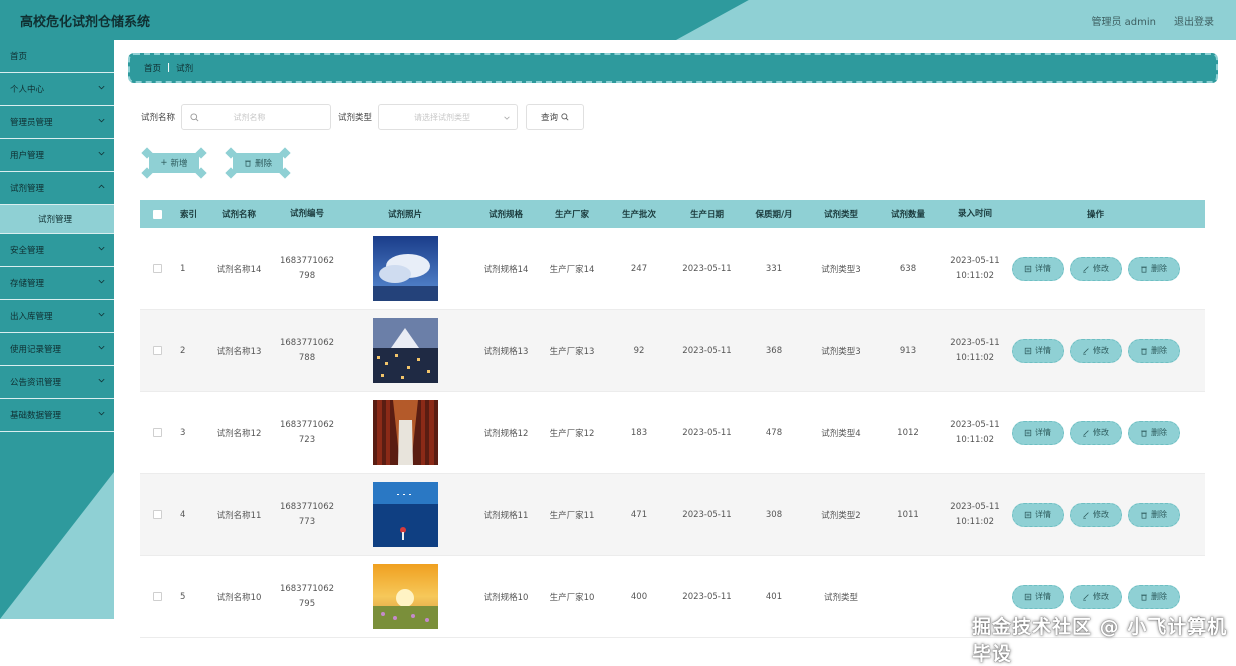  Describe the element at coordinates (57, 250) in the screenshot. I see `sidebar-item: 安全管理` at that location.